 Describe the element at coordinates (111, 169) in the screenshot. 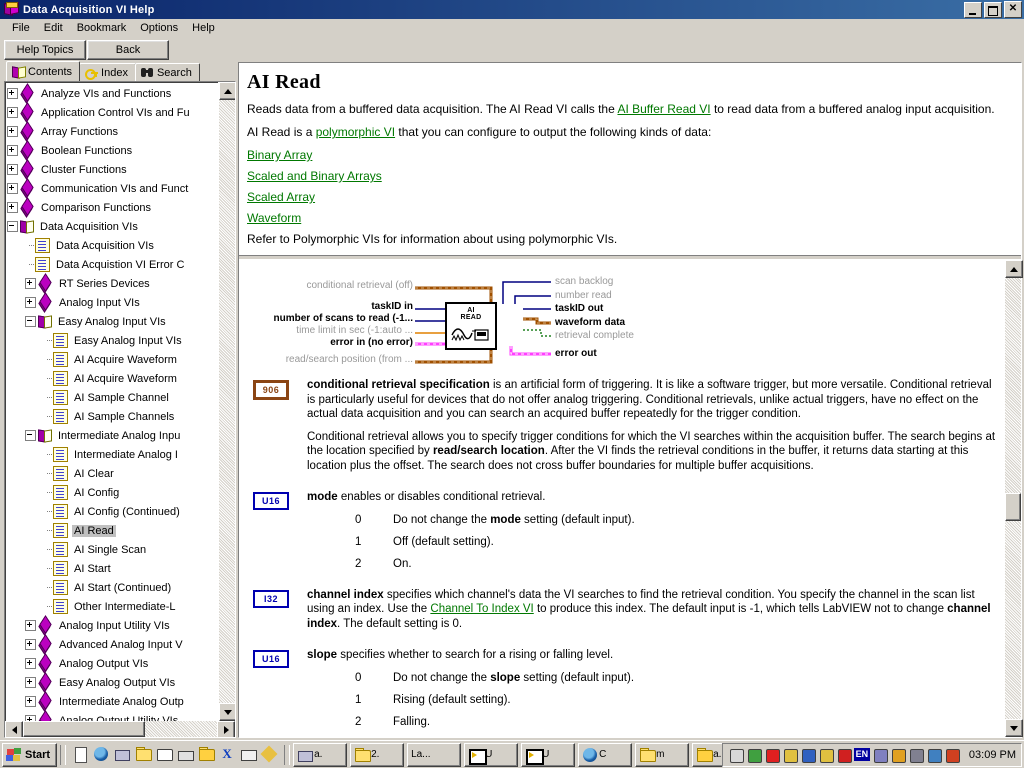

I see `tree-item: Cluster Functions` at that location.